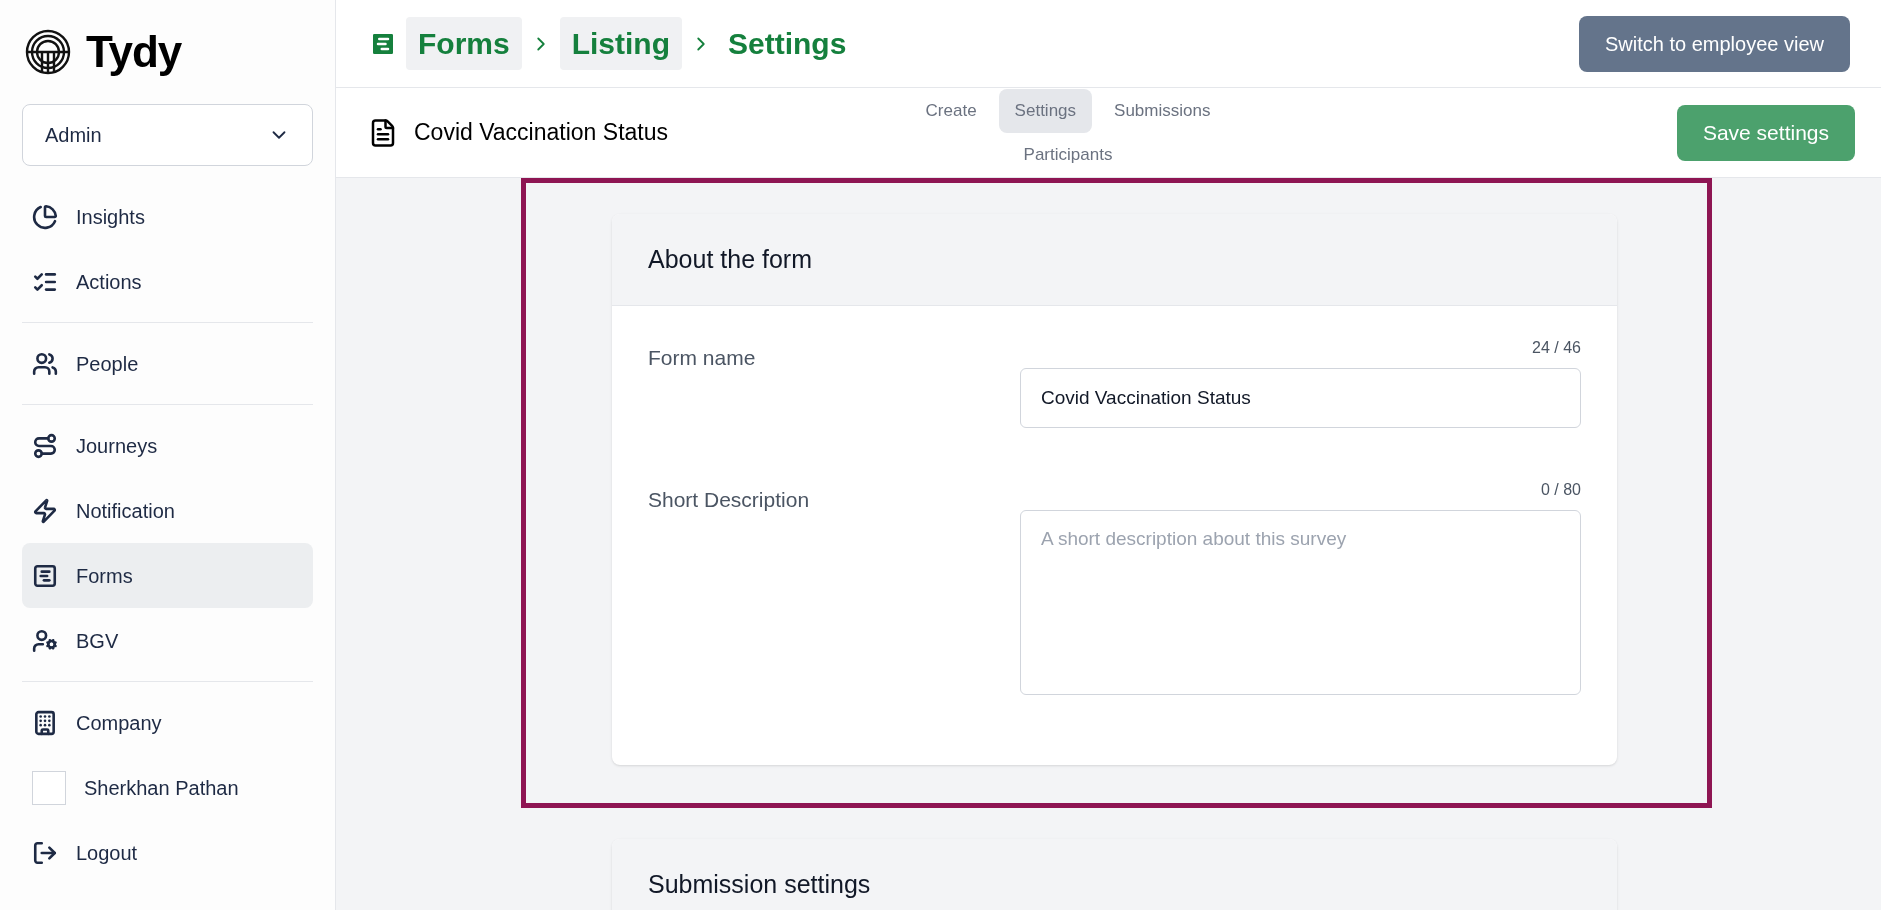 Image resolution: width=1881 pixels, height=910 pixels. I want to click on field-label: Short Description, so click(729, 500).